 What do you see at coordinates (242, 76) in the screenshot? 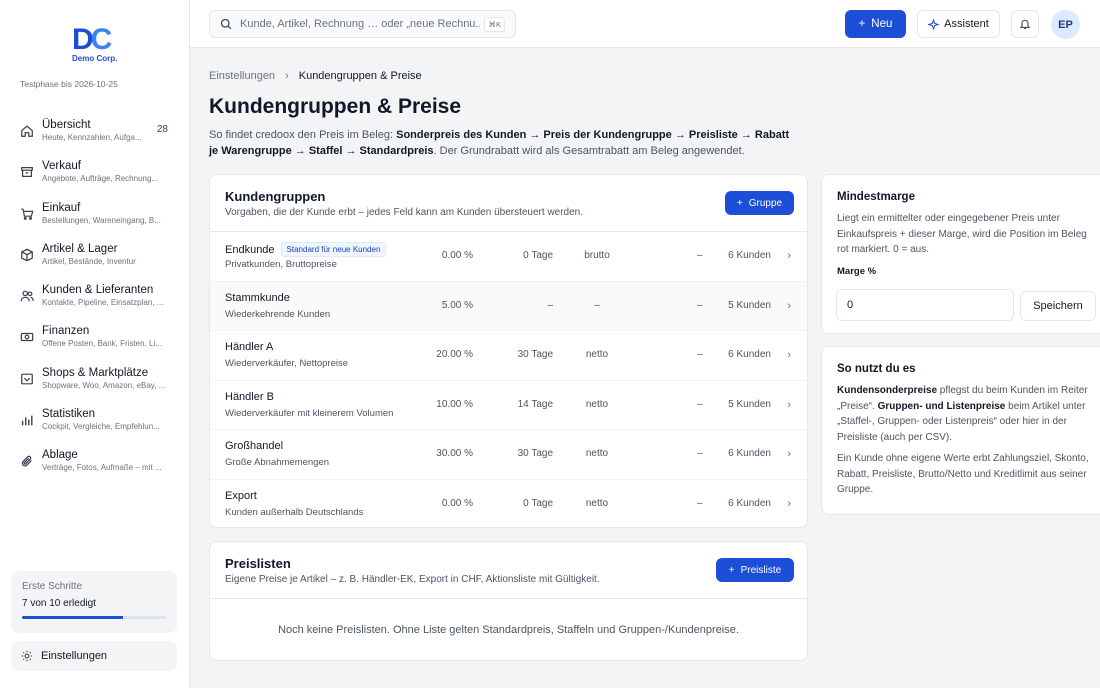
I see `breadcrumb-parent: Einstellungen` at bounding box center [242, 76].